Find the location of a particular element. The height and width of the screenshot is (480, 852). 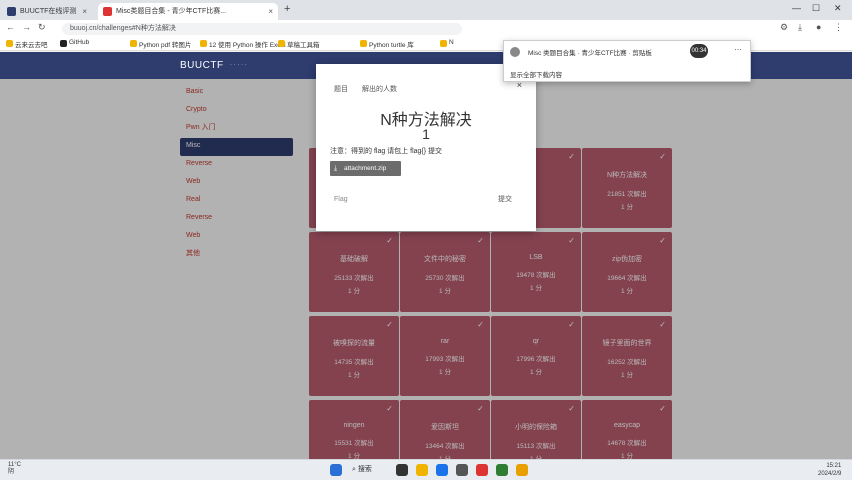

downloads-icon: ⤓ is located at coordinates (800, 27).